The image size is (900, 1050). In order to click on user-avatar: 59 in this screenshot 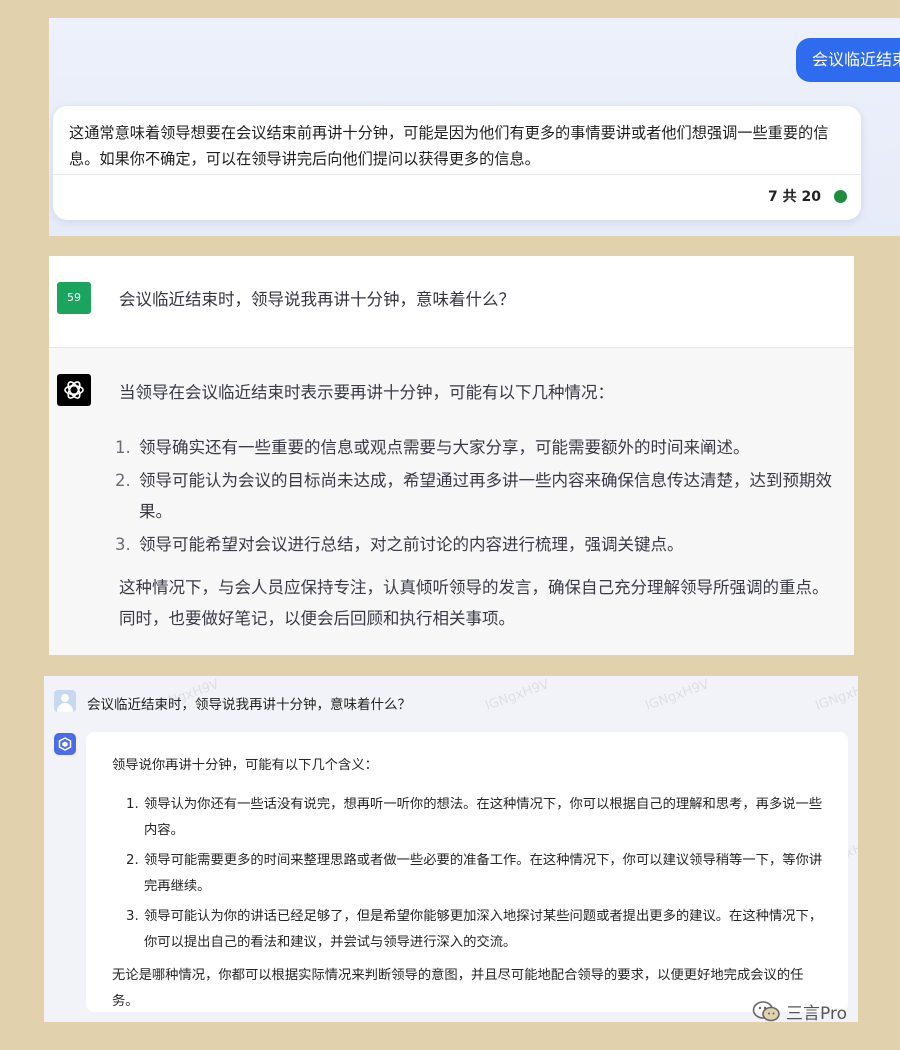, I will do `click(74, 298)`.